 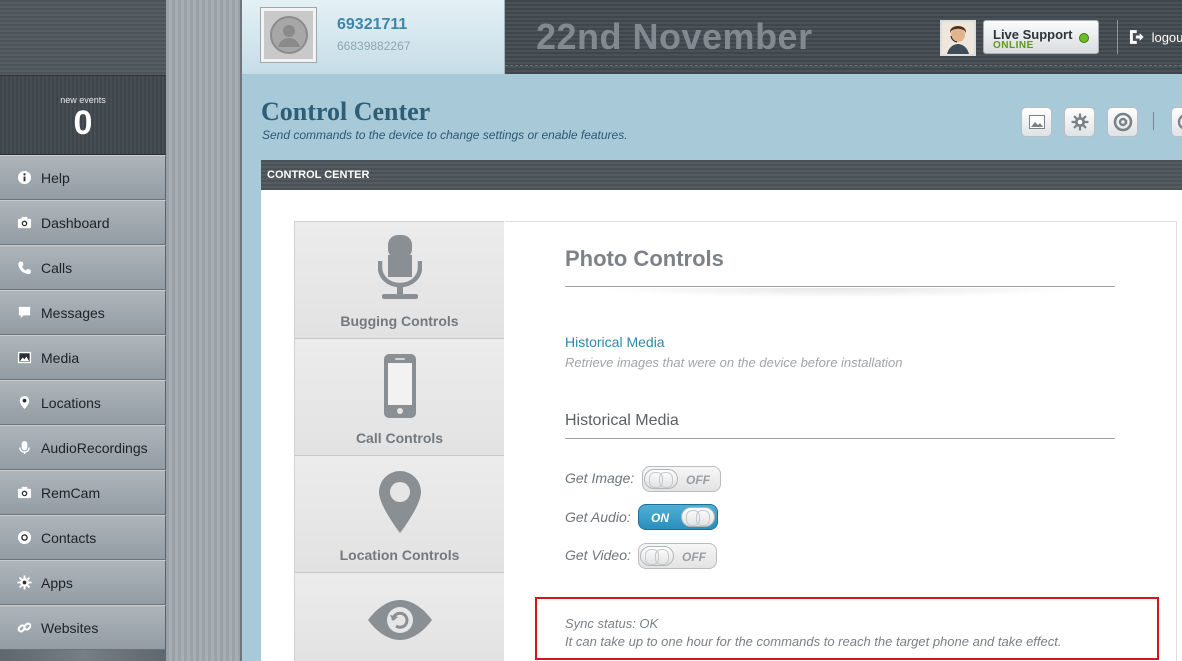 I want to click on sidebar-item-label: Websites, so click(x=70, y=627).